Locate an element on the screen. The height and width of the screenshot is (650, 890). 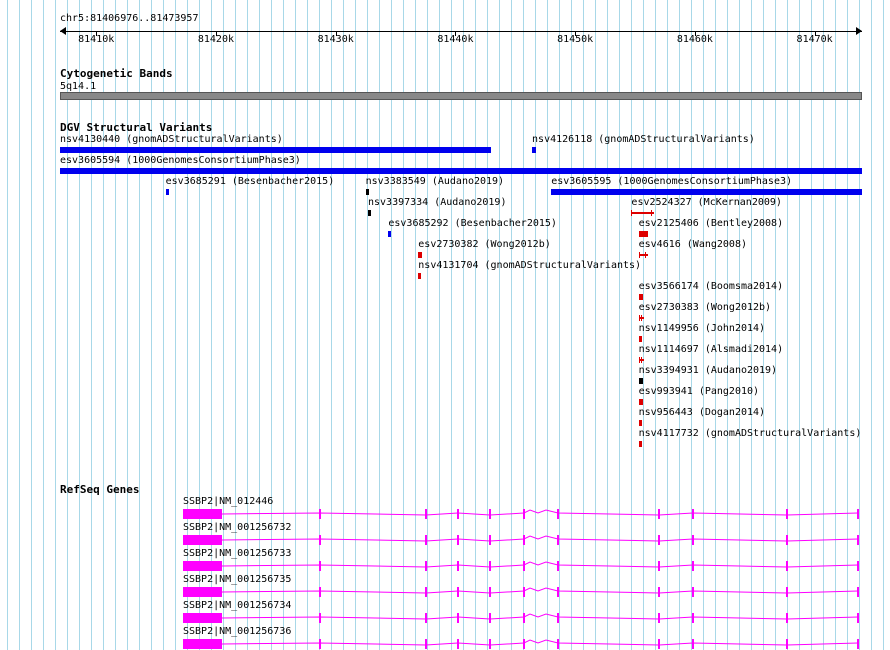
dgv-feature-label: nsv1149956 (John2014) is located at coordinates (702, 328).